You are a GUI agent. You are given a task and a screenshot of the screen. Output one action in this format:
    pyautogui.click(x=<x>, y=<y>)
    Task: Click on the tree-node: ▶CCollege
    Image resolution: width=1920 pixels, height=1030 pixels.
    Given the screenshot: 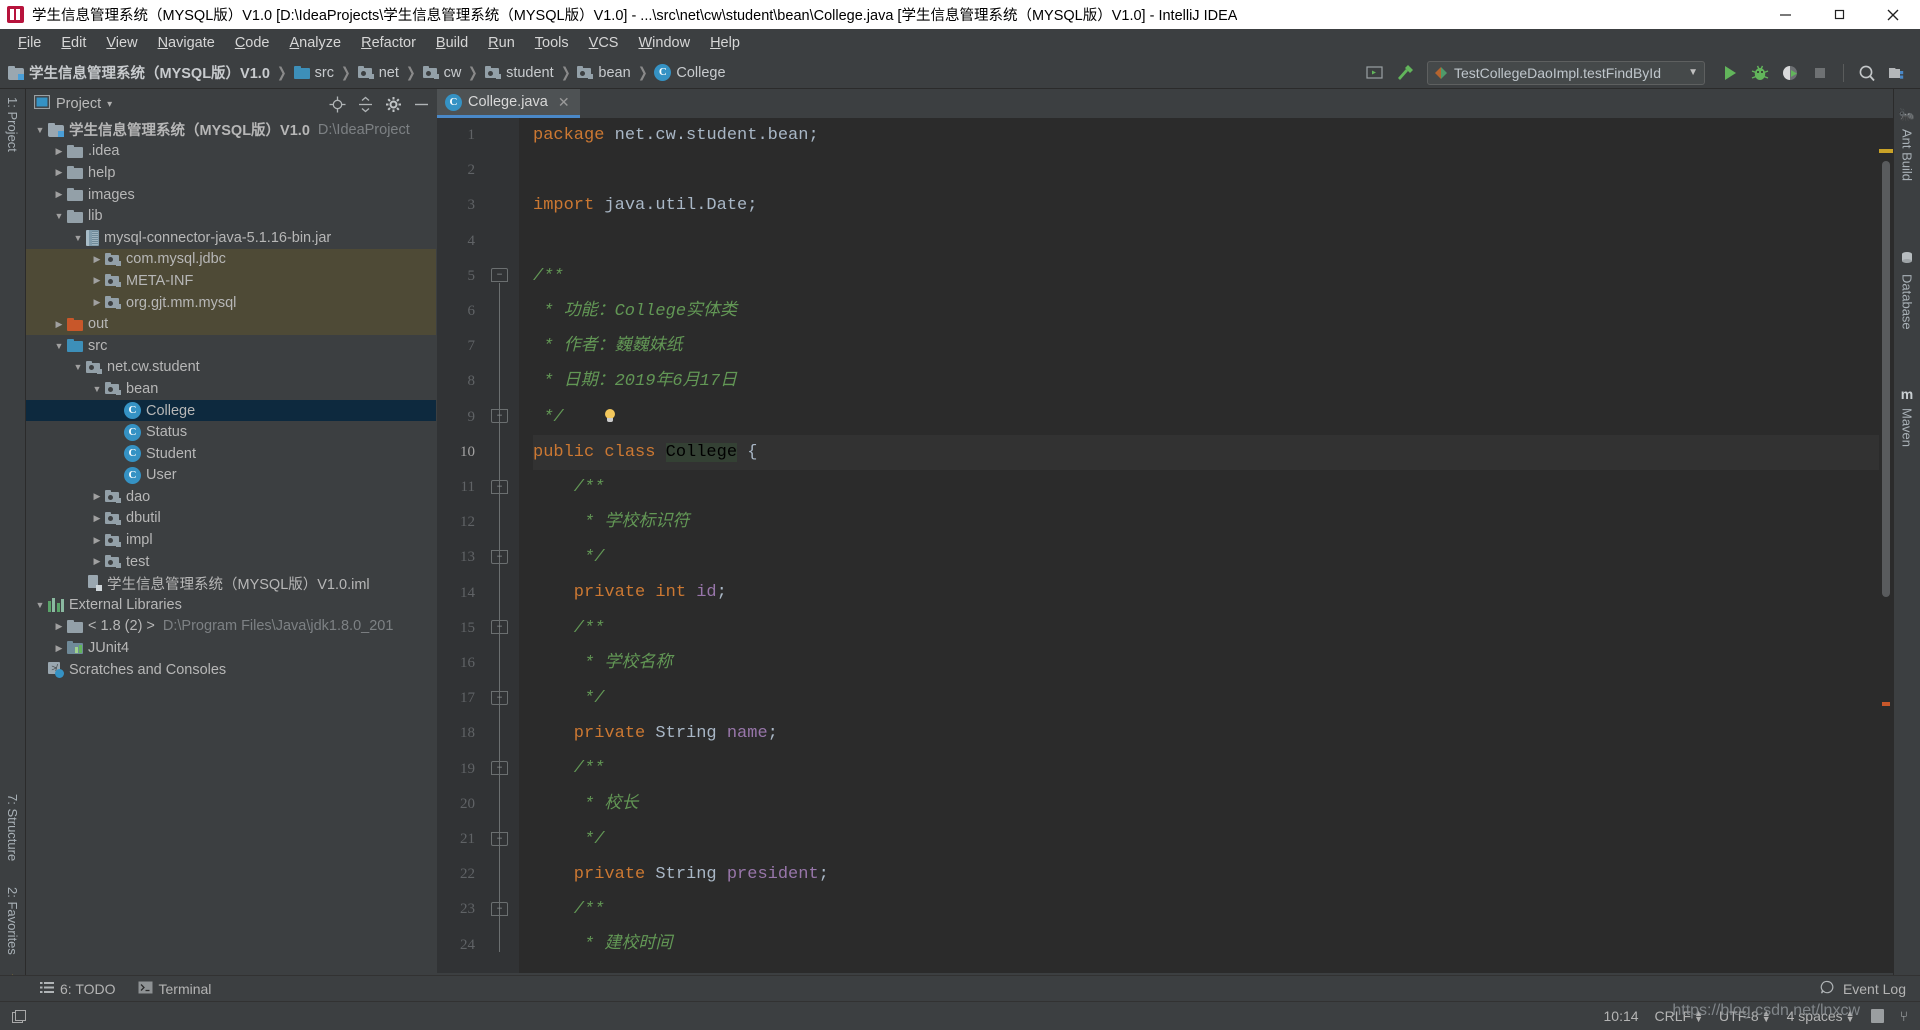 What is the action you would take?
    pyautogui.click(x=231, y=410)
    